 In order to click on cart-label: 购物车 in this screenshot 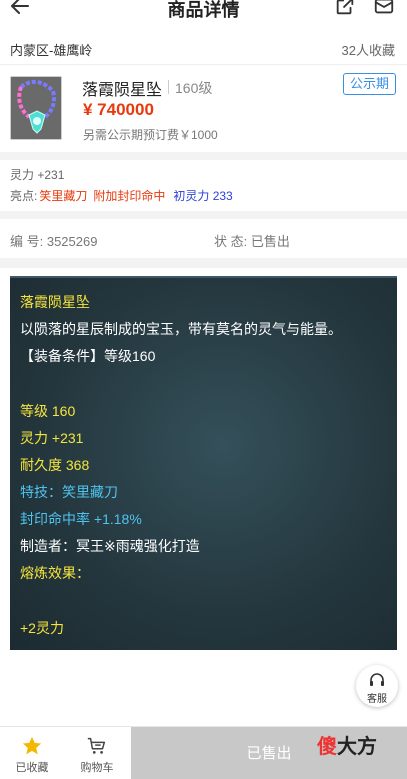, I will do `click(97, 768)`.